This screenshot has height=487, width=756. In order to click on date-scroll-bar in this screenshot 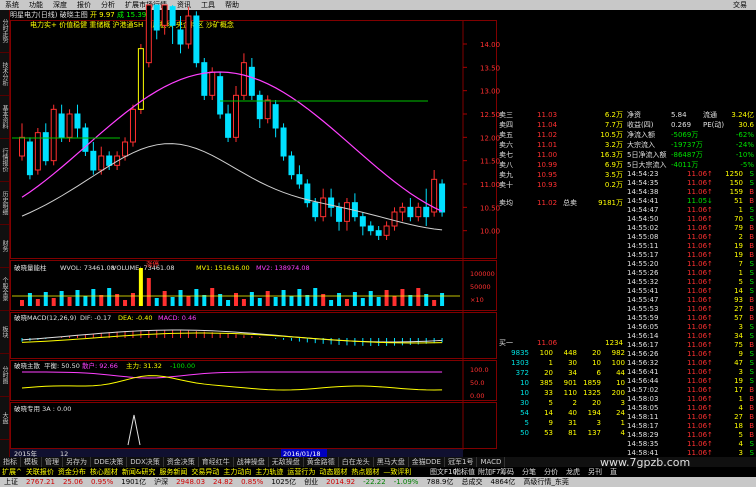, I will do `click(236, 453)`.